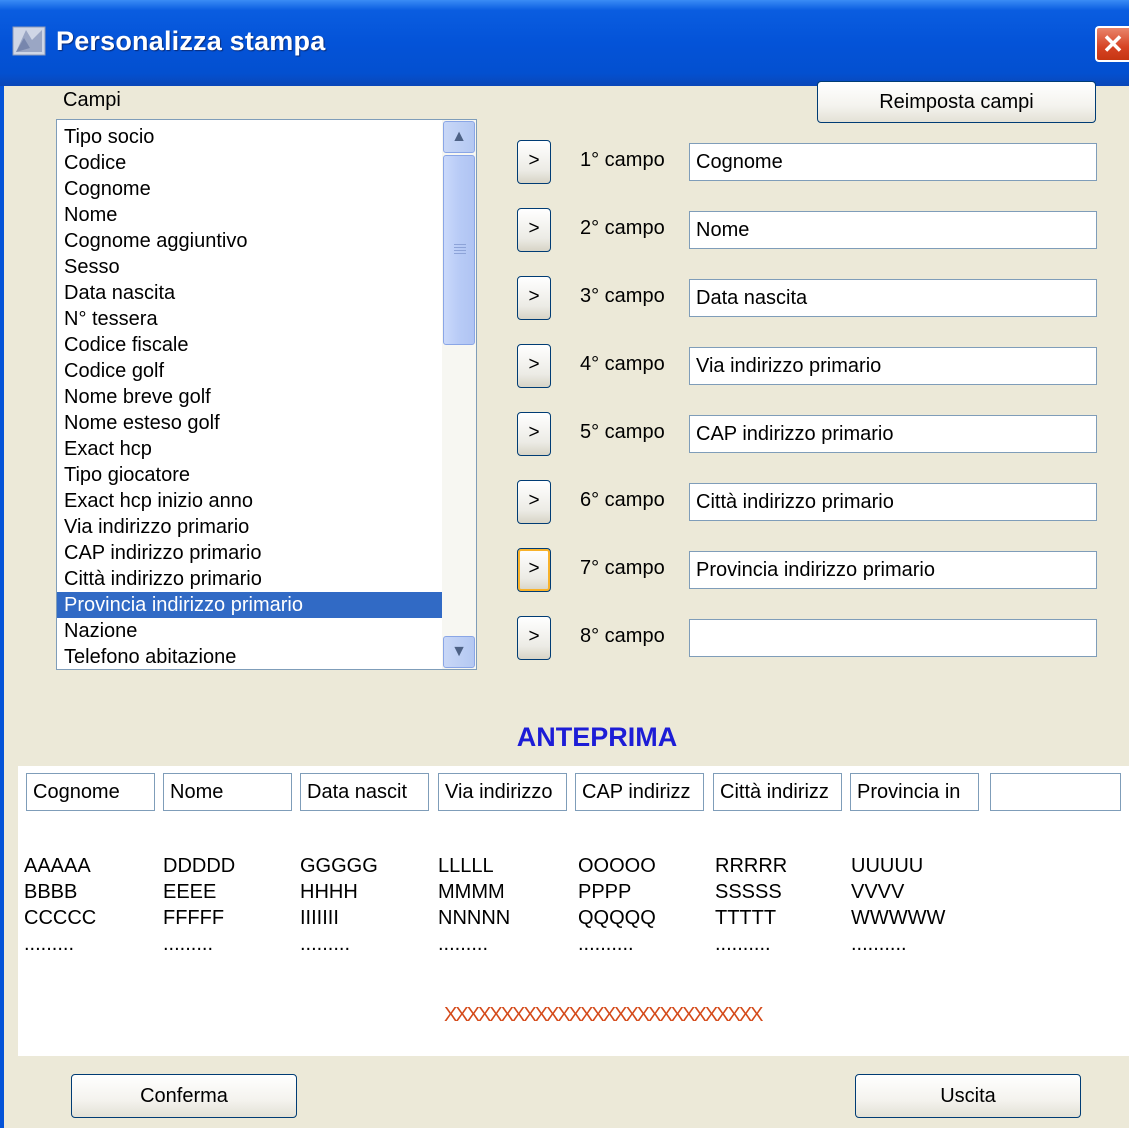 Image resolution: width=1129 pixels, height=1128 pixels. I want to click on chevron-down-icon: ▼, so click(459, 651).